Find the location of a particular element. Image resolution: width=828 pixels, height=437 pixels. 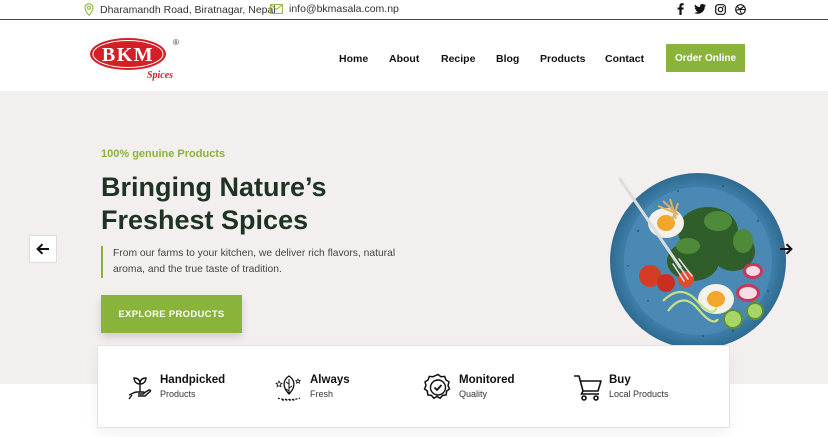

feature-subtitle: Quality is located at coordinates (473, 394).